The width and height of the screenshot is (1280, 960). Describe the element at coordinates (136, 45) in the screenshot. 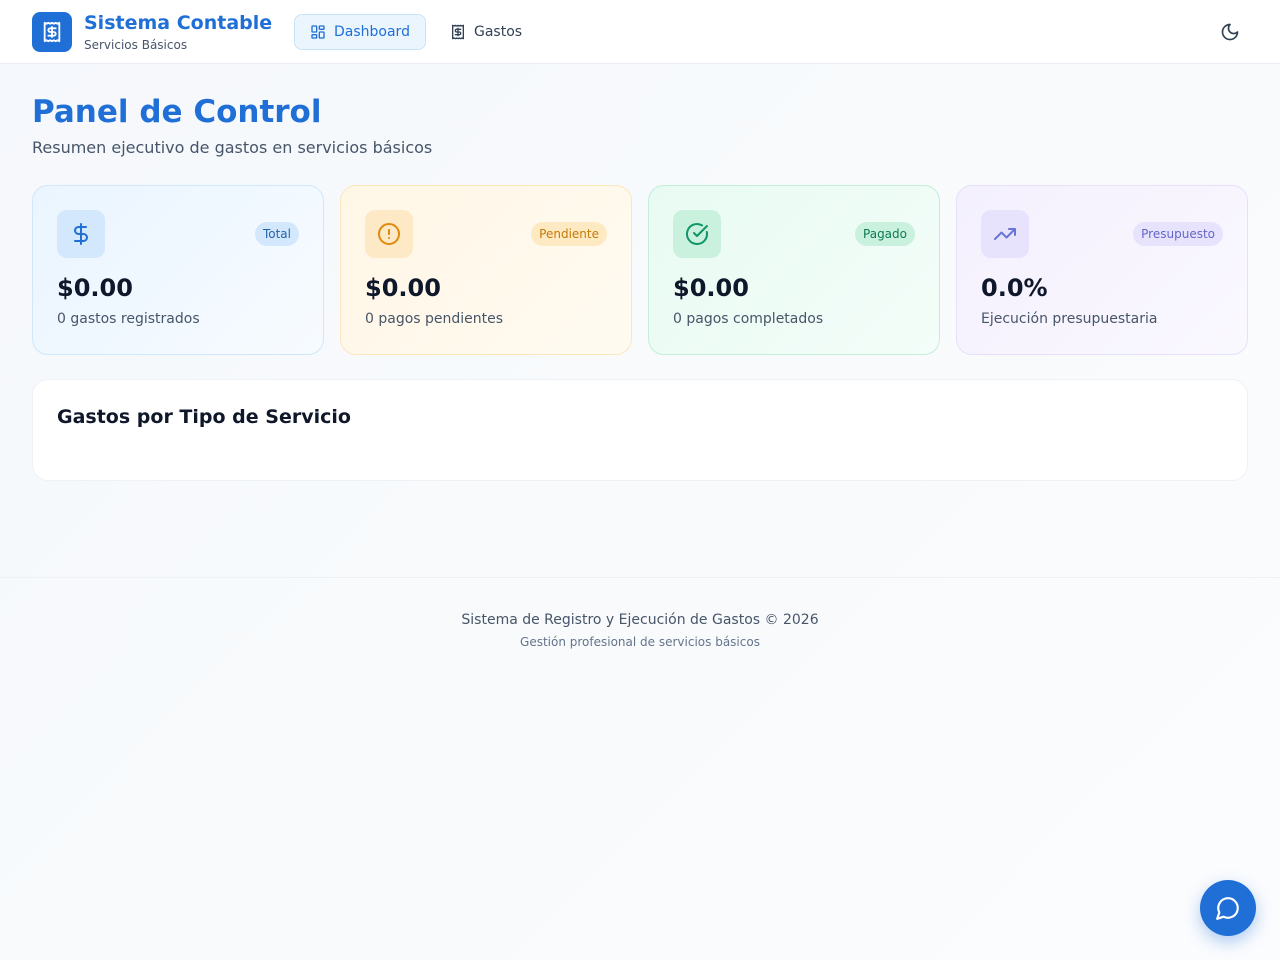

I see `brand-subtitle: Servicios Básicos` at that location.